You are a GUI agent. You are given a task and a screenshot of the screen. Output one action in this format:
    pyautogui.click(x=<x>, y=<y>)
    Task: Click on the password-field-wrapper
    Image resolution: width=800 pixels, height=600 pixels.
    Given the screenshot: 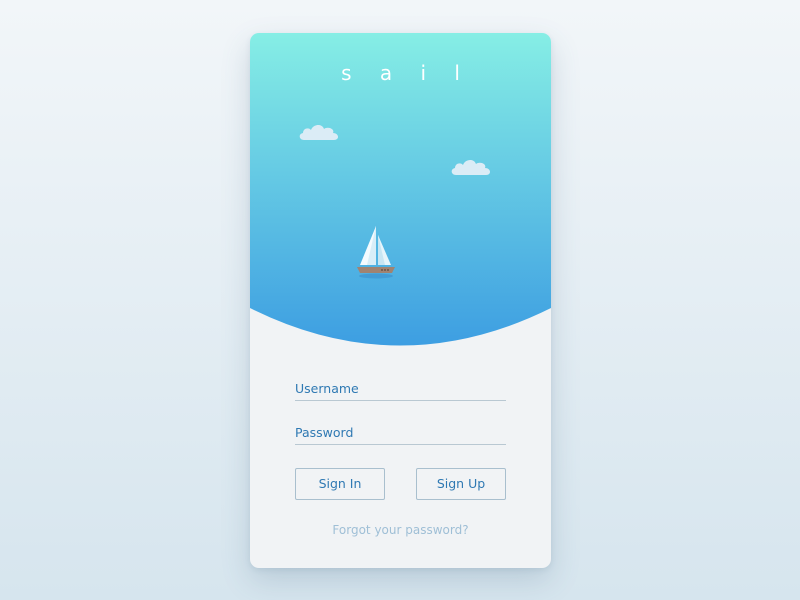 What is the action you would take?
    pyautogui.click(x=400, y=428)
    